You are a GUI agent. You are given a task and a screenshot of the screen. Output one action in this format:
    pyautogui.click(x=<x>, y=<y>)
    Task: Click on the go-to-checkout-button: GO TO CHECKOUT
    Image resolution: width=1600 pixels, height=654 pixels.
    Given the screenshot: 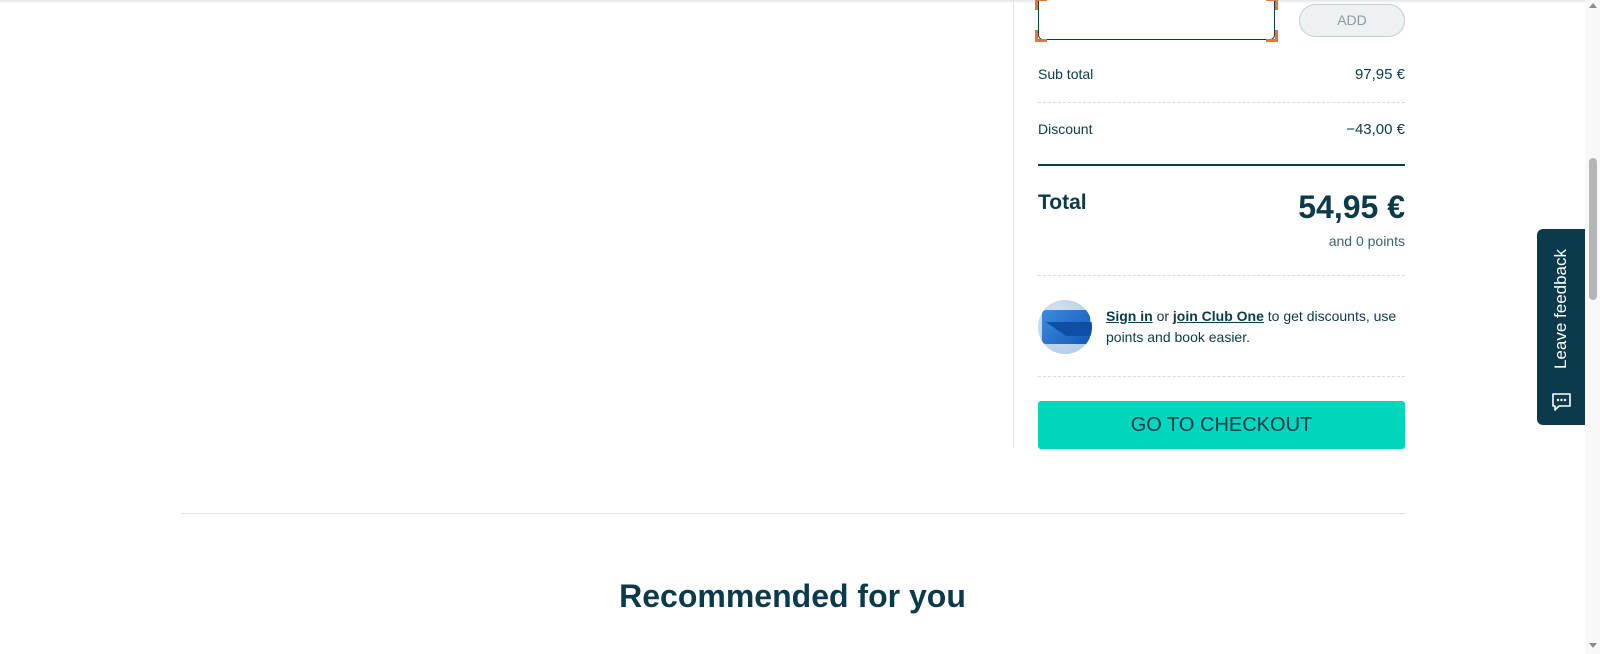 What is the action you would take?
    pyautogui.click(x=1221, y=425)
    